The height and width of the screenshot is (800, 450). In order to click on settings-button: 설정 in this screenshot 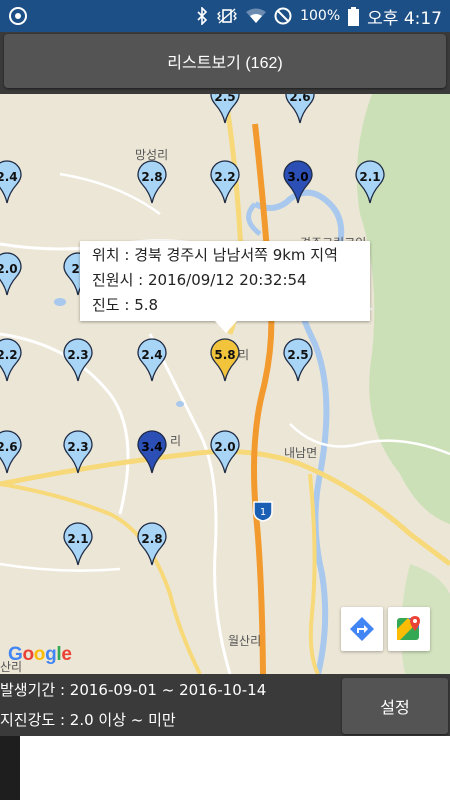, I will do `click(395, 706)`.